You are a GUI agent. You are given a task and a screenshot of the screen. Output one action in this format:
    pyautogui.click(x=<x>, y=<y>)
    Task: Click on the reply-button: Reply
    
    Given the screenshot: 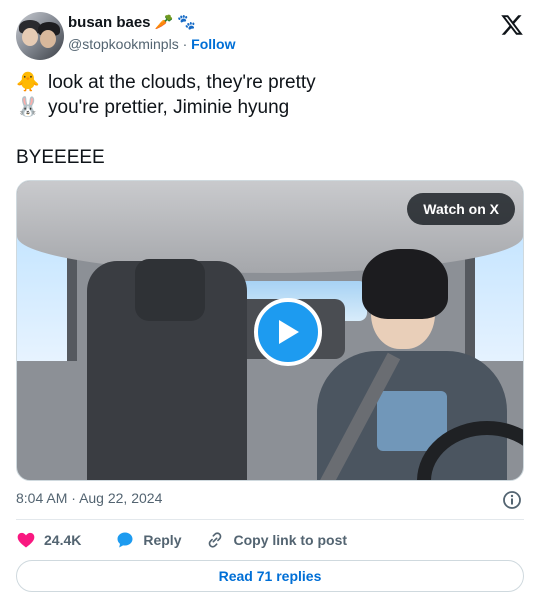 What is the action you would take?
    pyautogui.click(x=148, y=540)
    